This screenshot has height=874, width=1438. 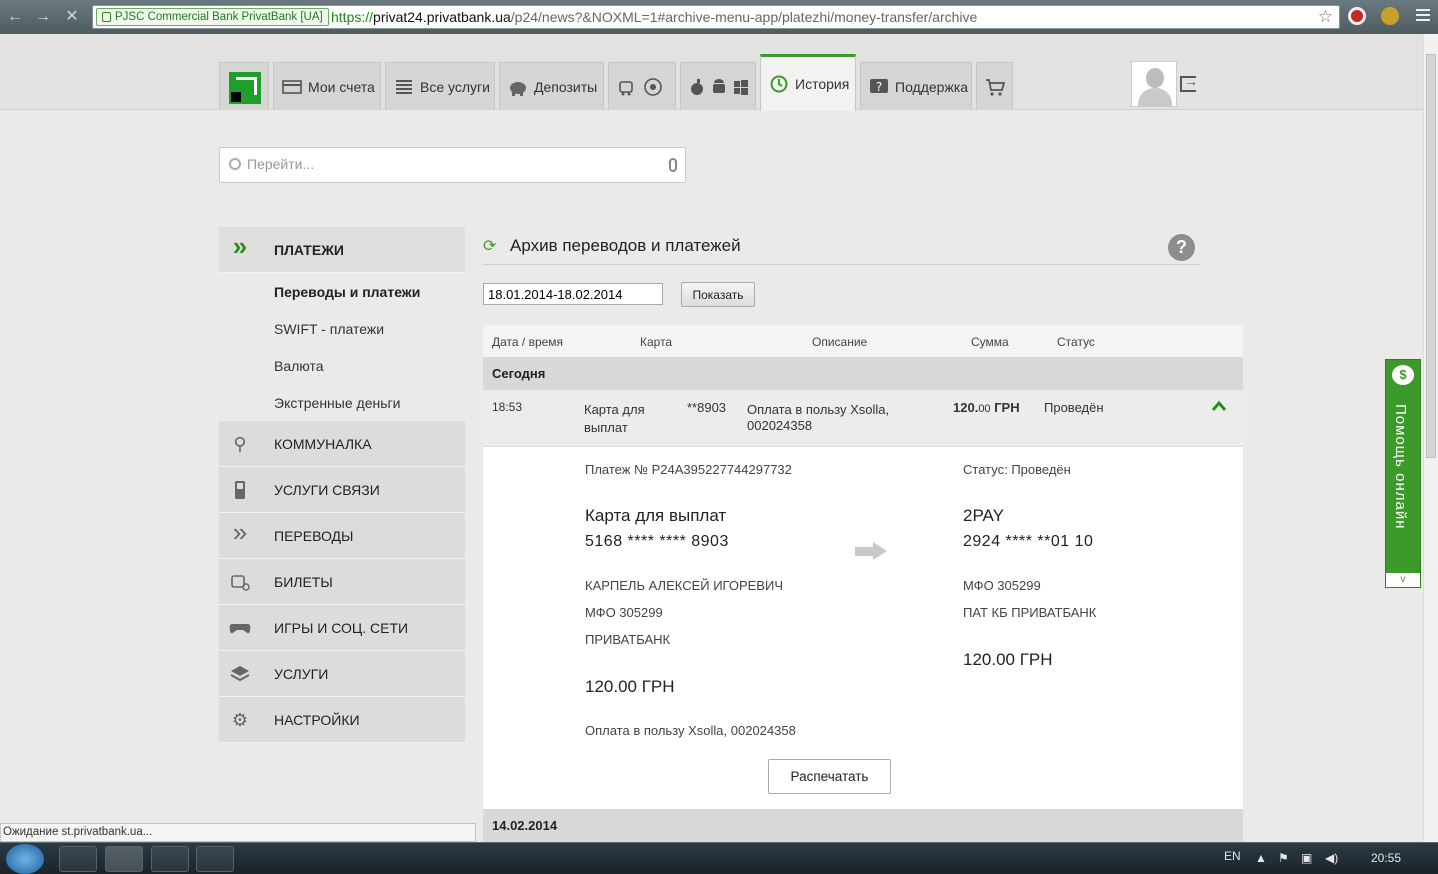 What do you see at coordinates (642, 86) in the screenshot?
I see `tab-transport-sports` at bounding box center [642, 86].